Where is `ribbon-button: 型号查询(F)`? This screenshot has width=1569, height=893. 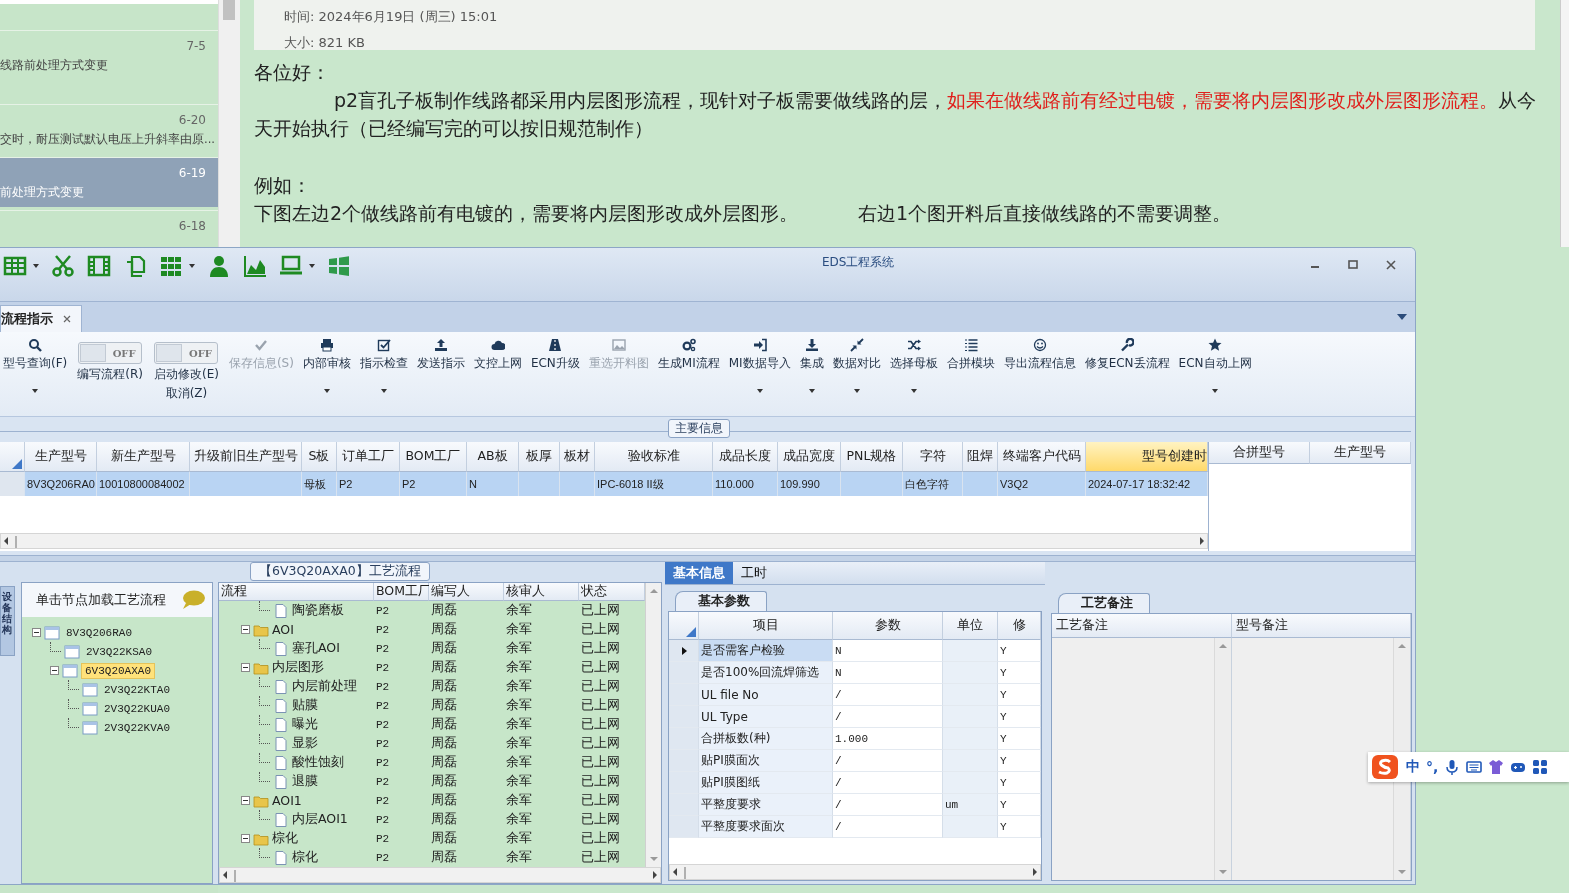
ribbon-button: 型号查询(F) is located at coordinates (35, 371).